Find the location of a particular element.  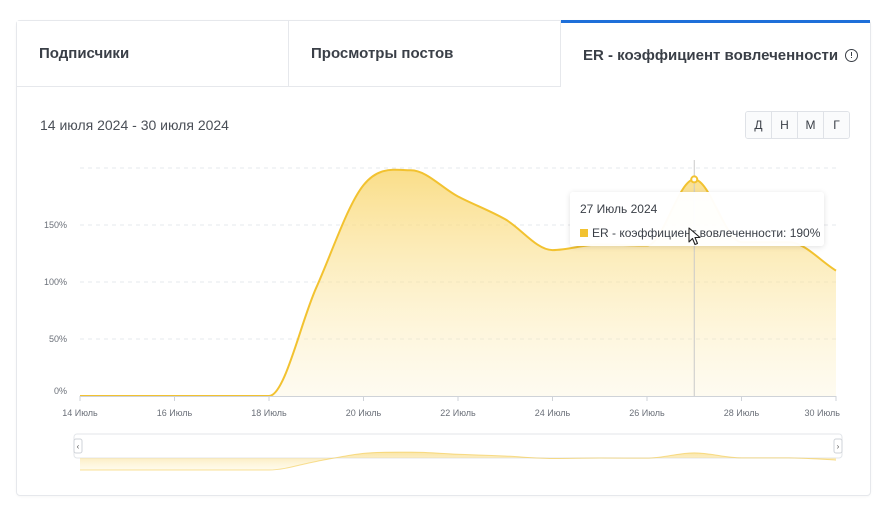

data-point is located at coordinates (694, 179).